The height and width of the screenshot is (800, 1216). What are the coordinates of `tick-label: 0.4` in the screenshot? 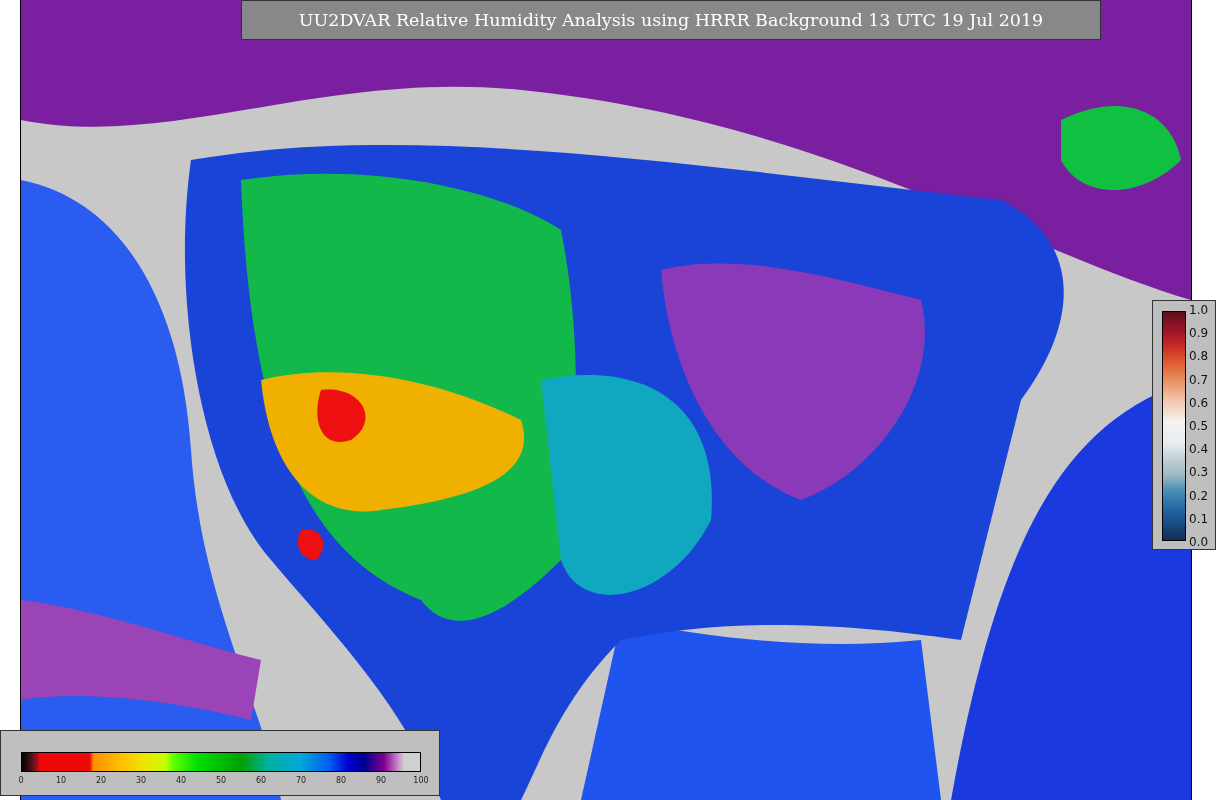 It's located at (1199, 449).